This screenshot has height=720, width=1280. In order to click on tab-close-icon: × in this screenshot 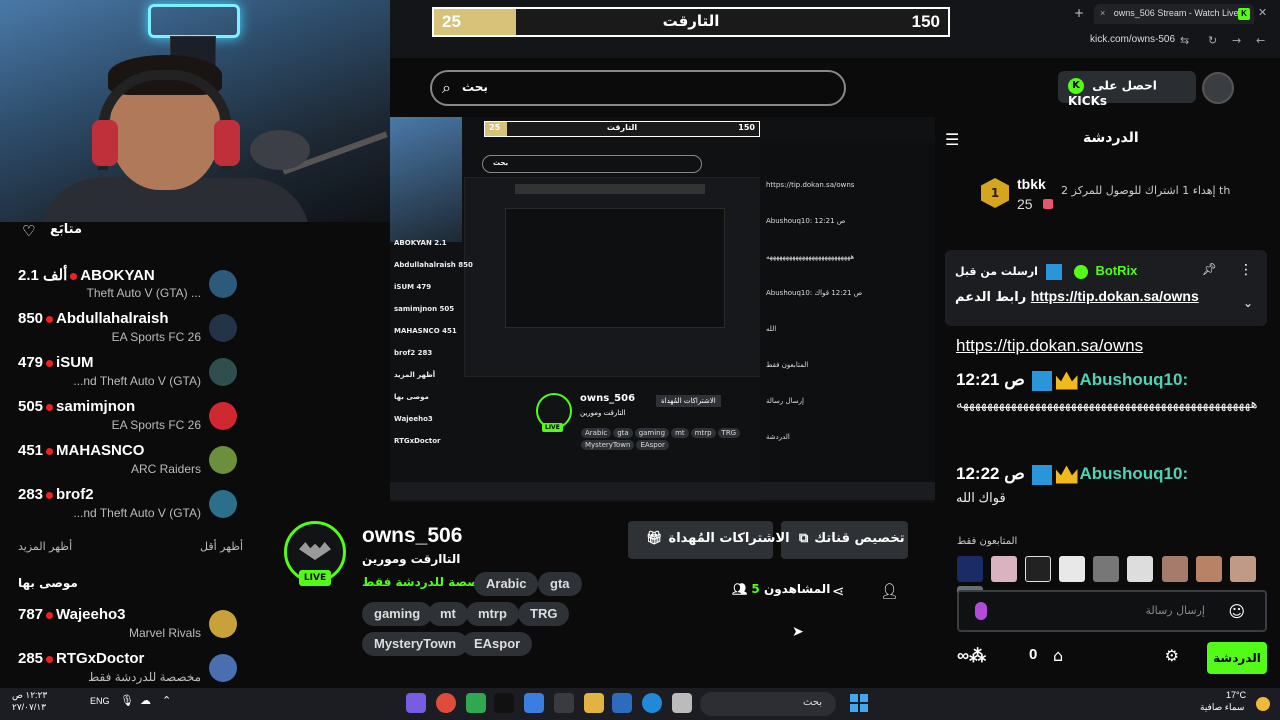, I will do `click(1102, 13)`.